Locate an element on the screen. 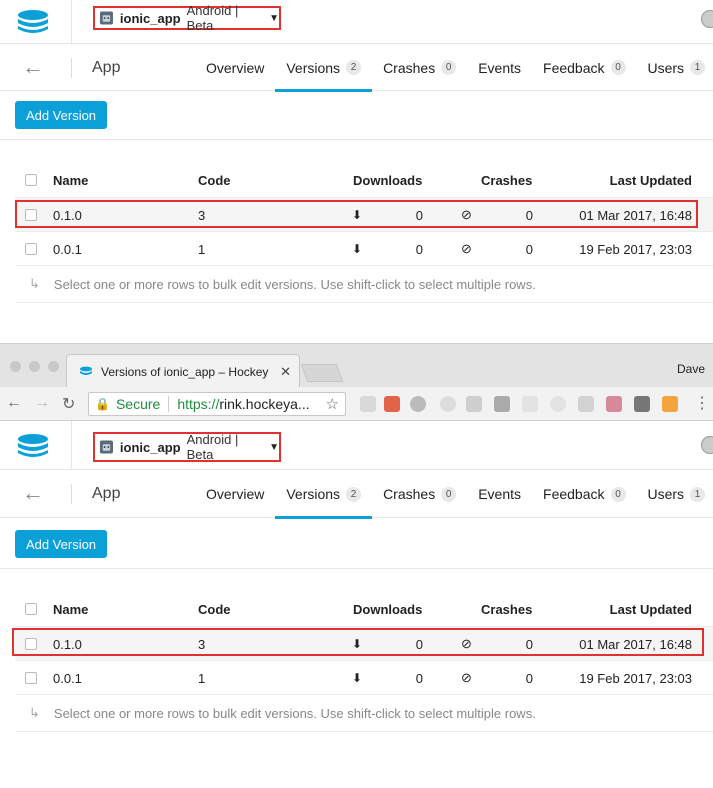  app-name: ionic_app is located at coordinates (150, 18).